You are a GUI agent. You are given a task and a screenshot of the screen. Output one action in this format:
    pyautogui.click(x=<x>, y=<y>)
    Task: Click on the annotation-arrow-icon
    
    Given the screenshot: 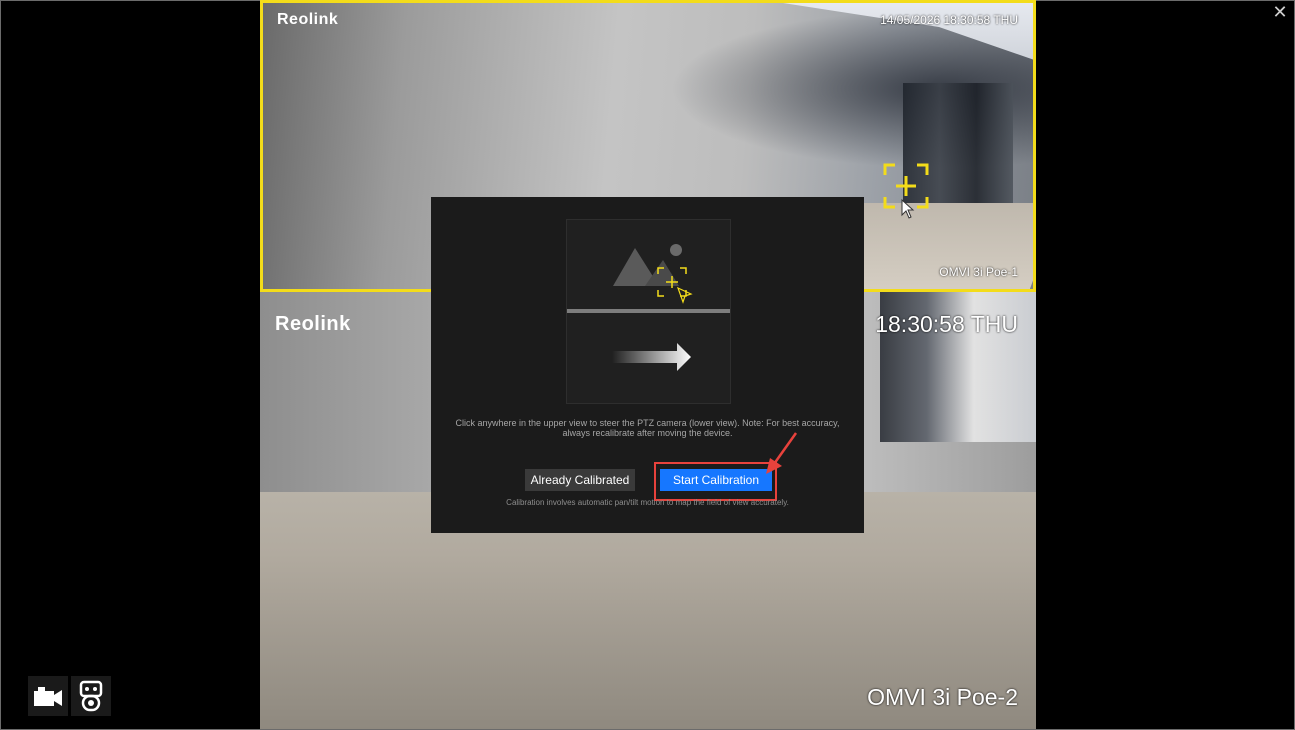 What is the action you would take?
    pyautogui.click(x=782, y=453)
    